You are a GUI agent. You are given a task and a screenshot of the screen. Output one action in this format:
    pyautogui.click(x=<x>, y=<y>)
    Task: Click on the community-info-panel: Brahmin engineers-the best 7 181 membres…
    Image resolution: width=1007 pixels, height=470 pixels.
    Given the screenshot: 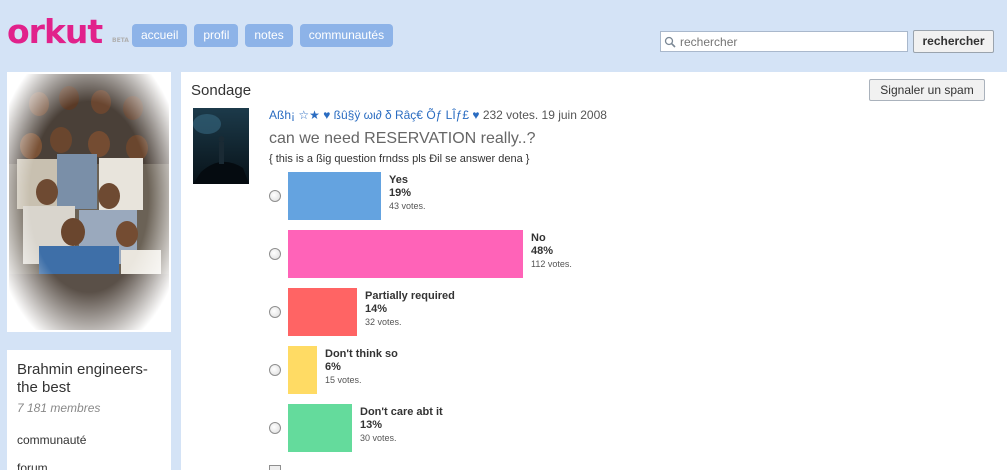 What is the action you would take?
    pyautogui.click(x=89, y=410)
    